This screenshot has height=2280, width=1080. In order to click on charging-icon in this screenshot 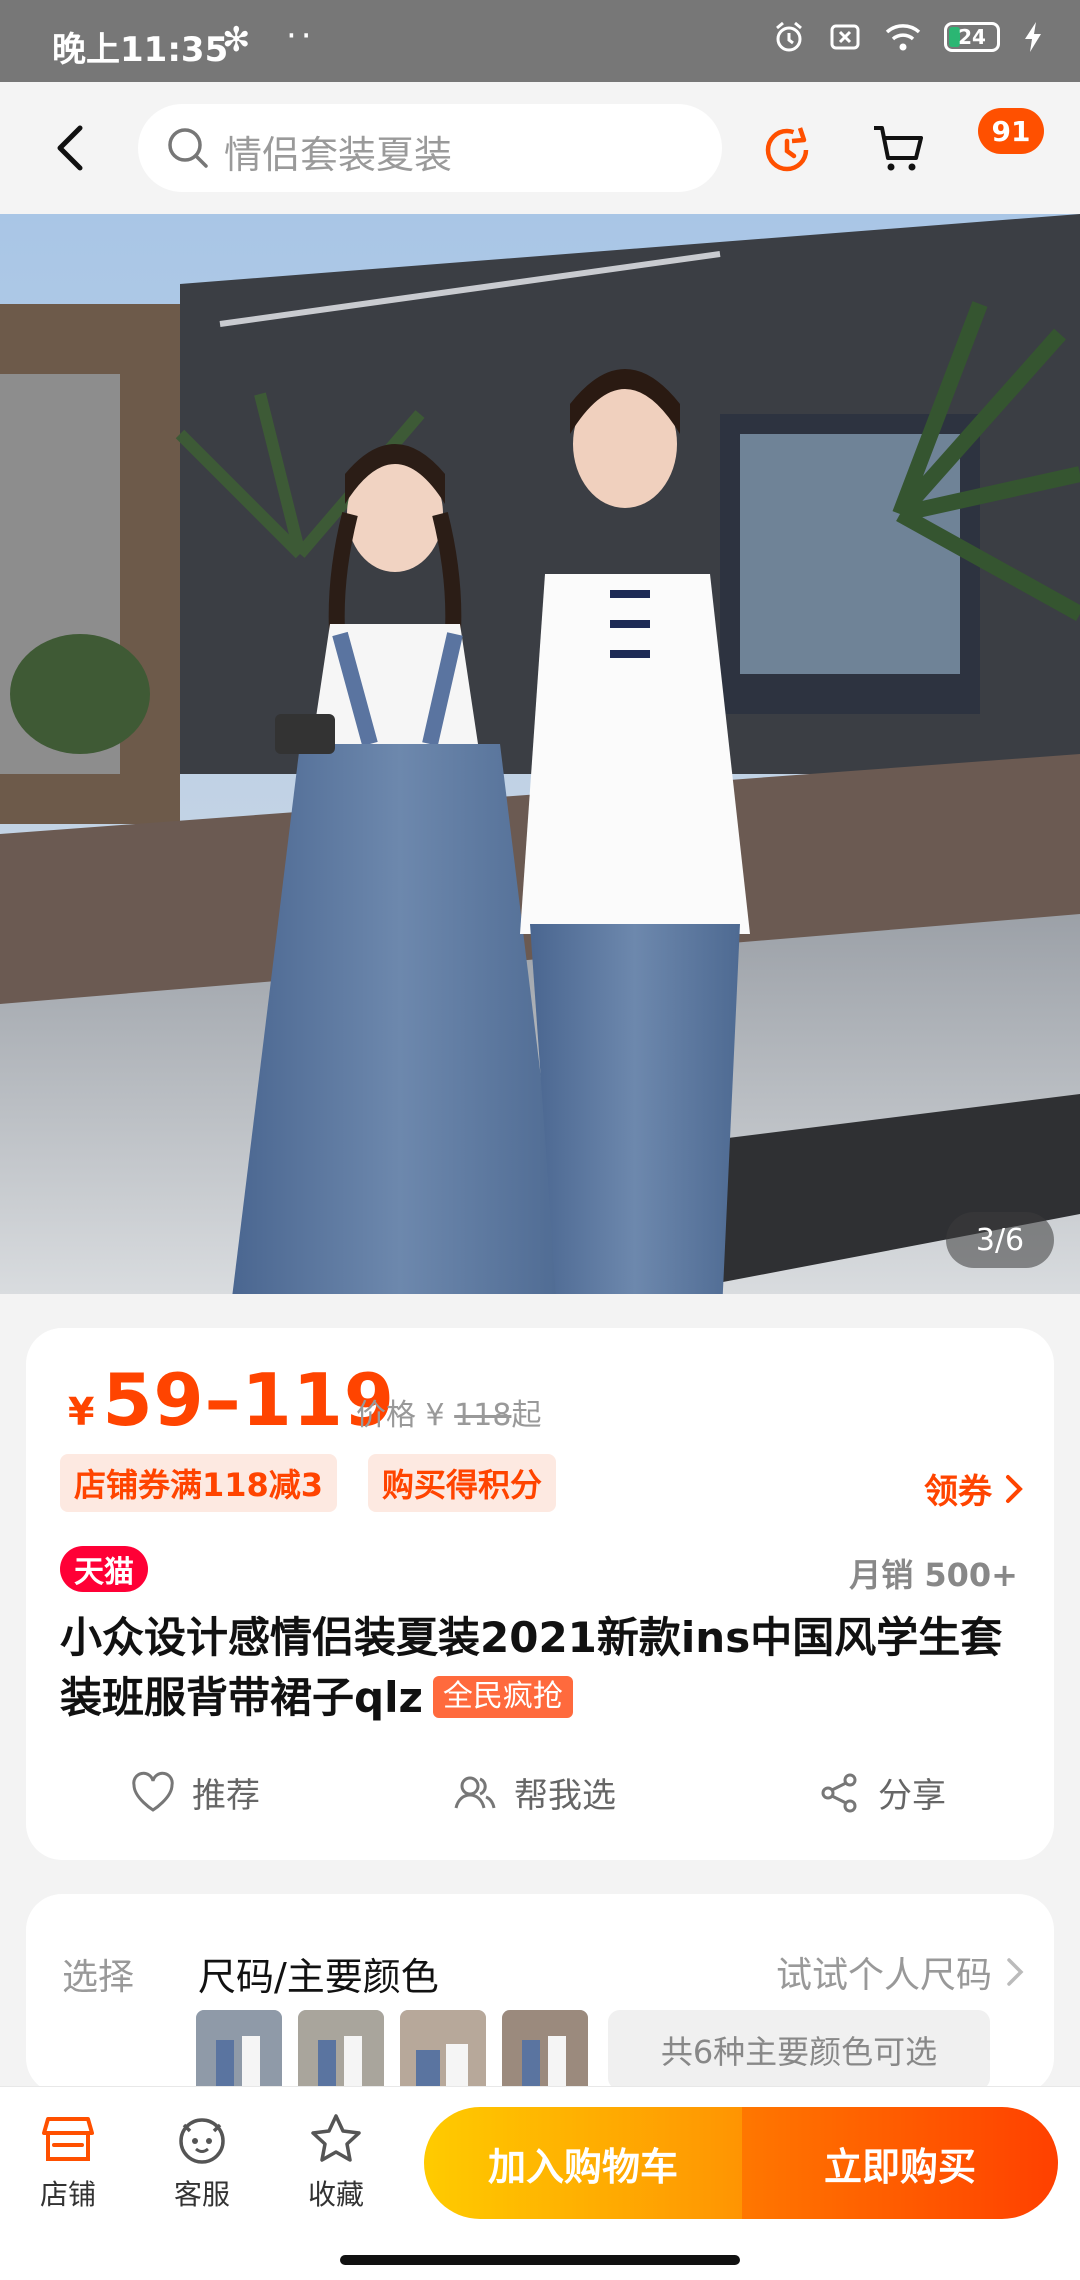, I will do `click(1033, 37)`.